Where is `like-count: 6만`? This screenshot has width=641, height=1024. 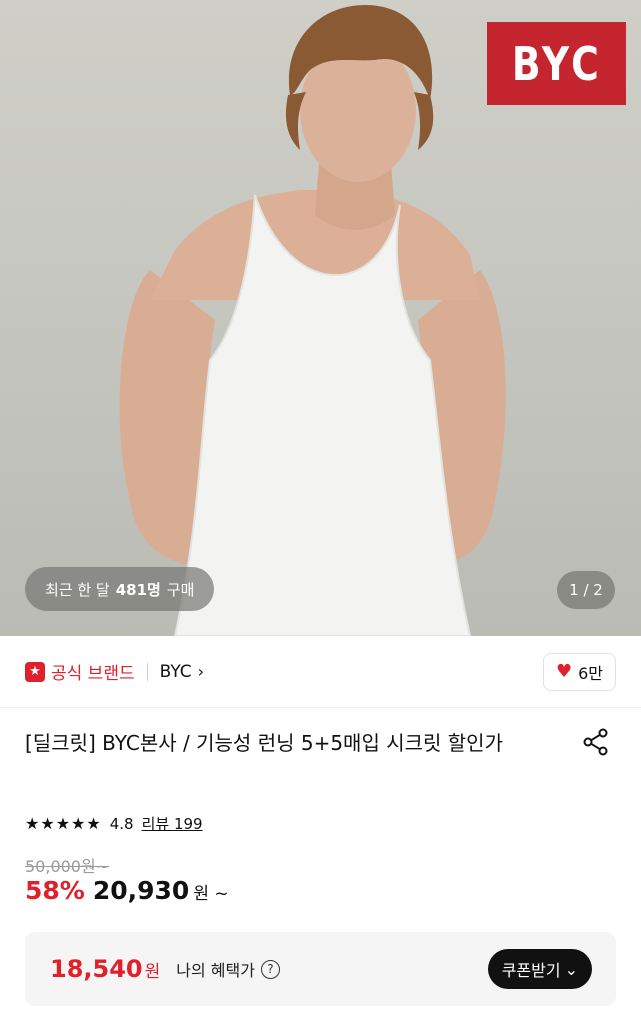
like-count: 6만 is located at coordinates (590, 673).